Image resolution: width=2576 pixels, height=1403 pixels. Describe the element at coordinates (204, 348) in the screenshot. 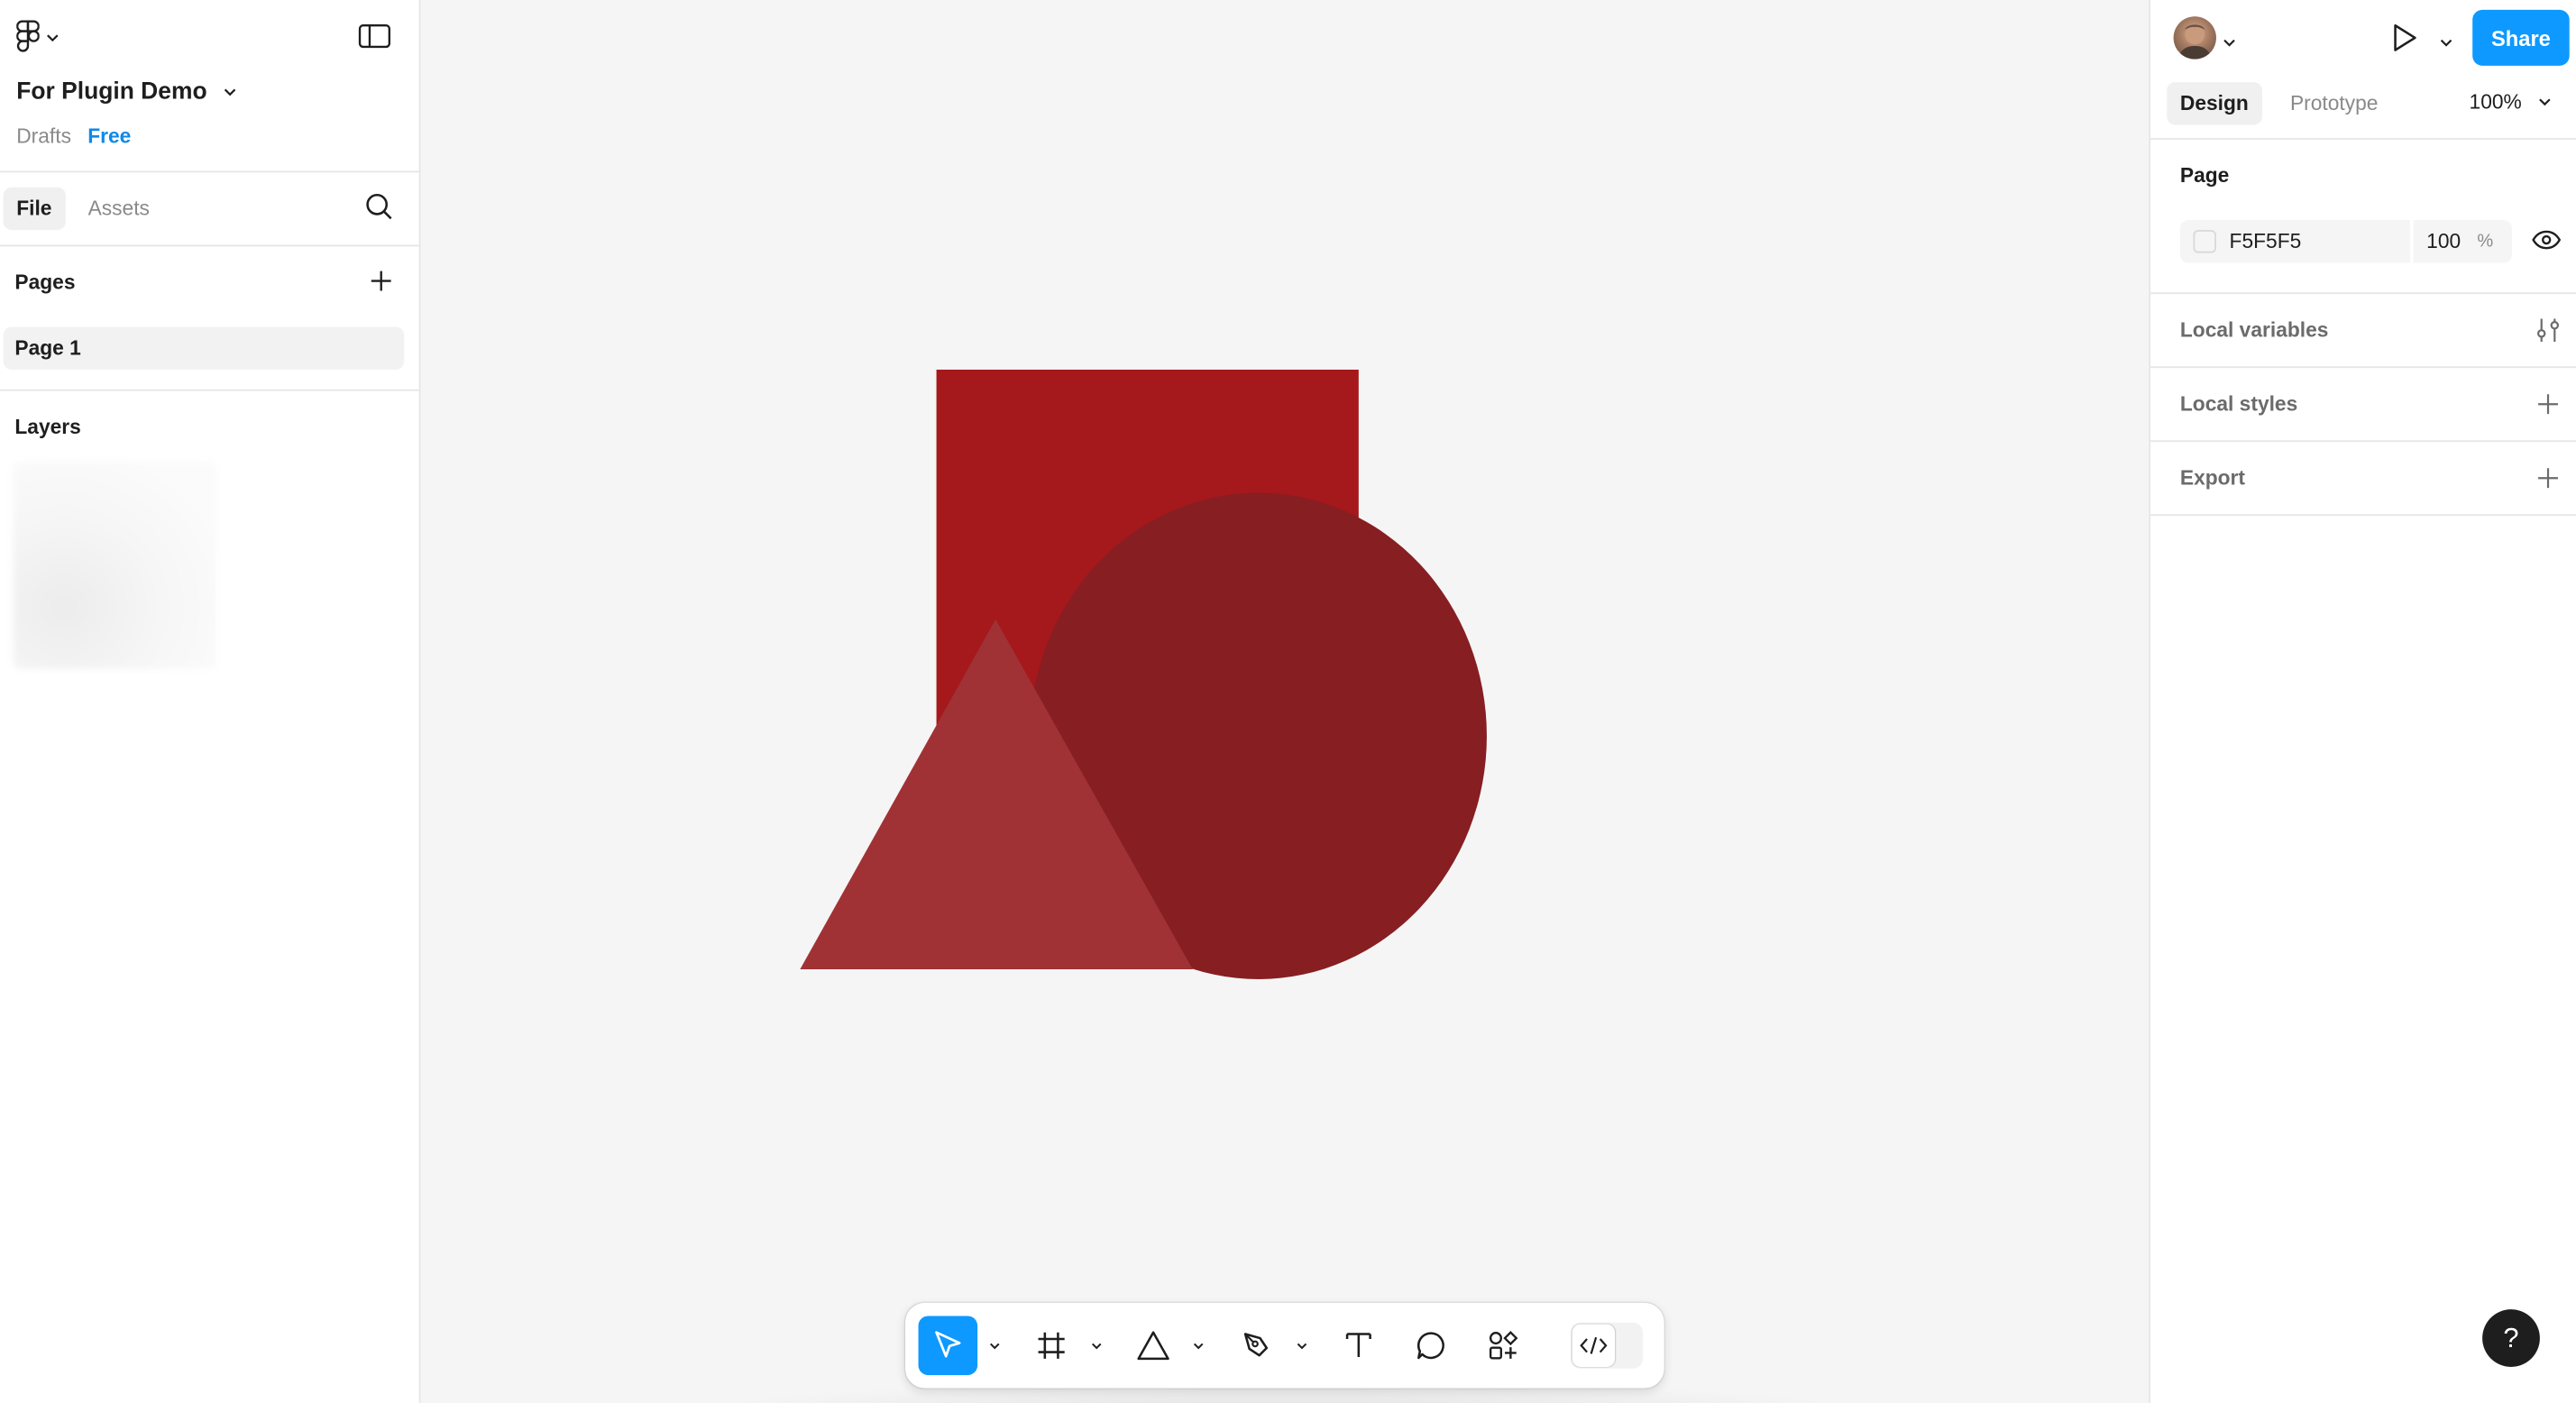

I see `page-item: Page 1` at that location.